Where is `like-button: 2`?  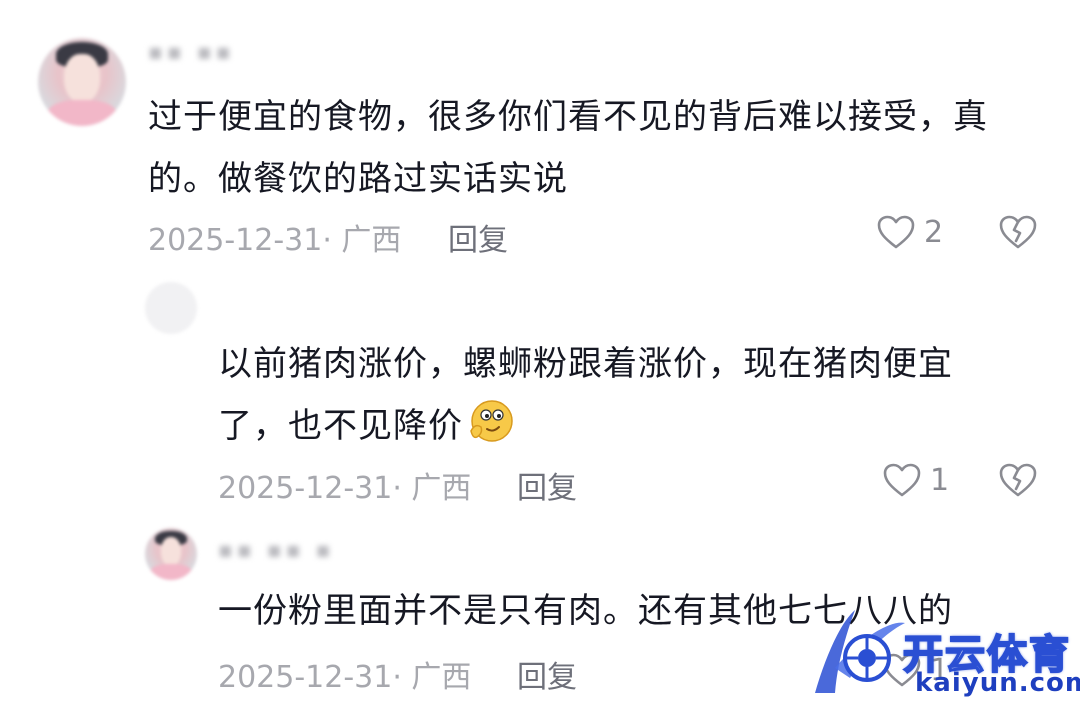 like-button: 2 is located at coordinates (909, 232).